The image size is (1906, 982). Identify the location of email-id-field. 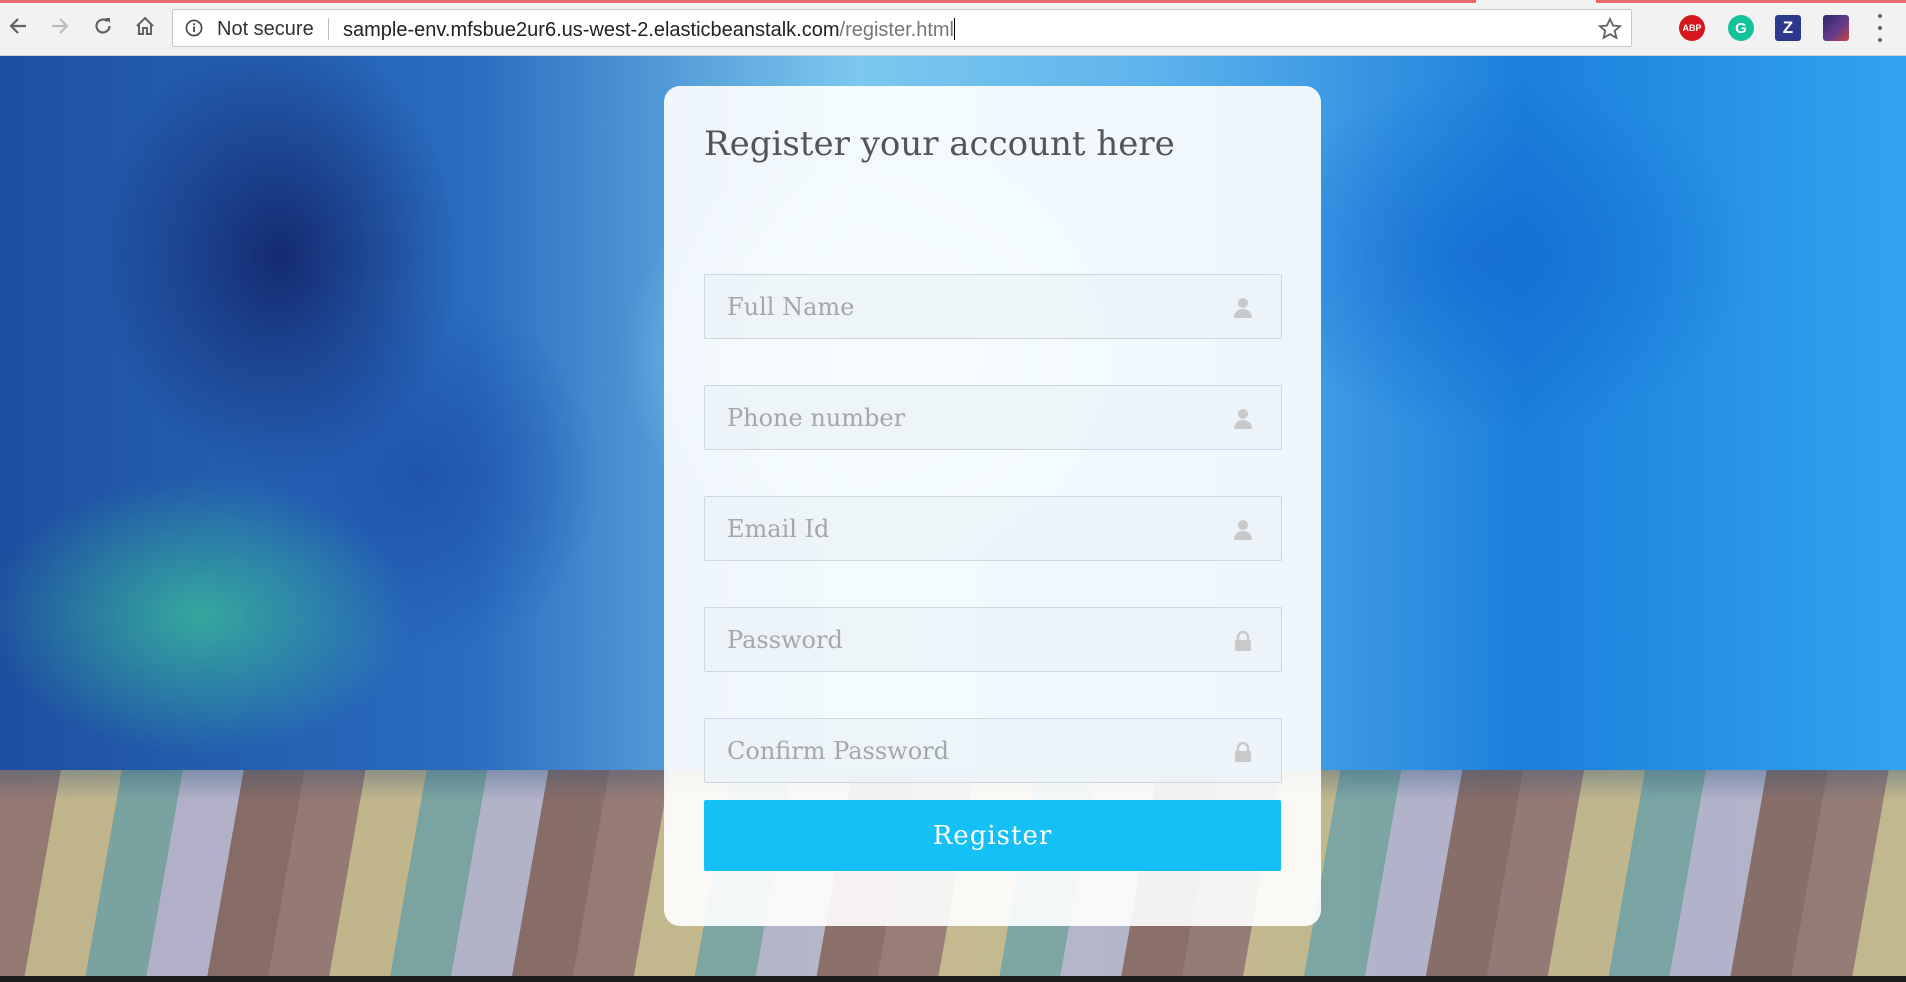
(993, 528).